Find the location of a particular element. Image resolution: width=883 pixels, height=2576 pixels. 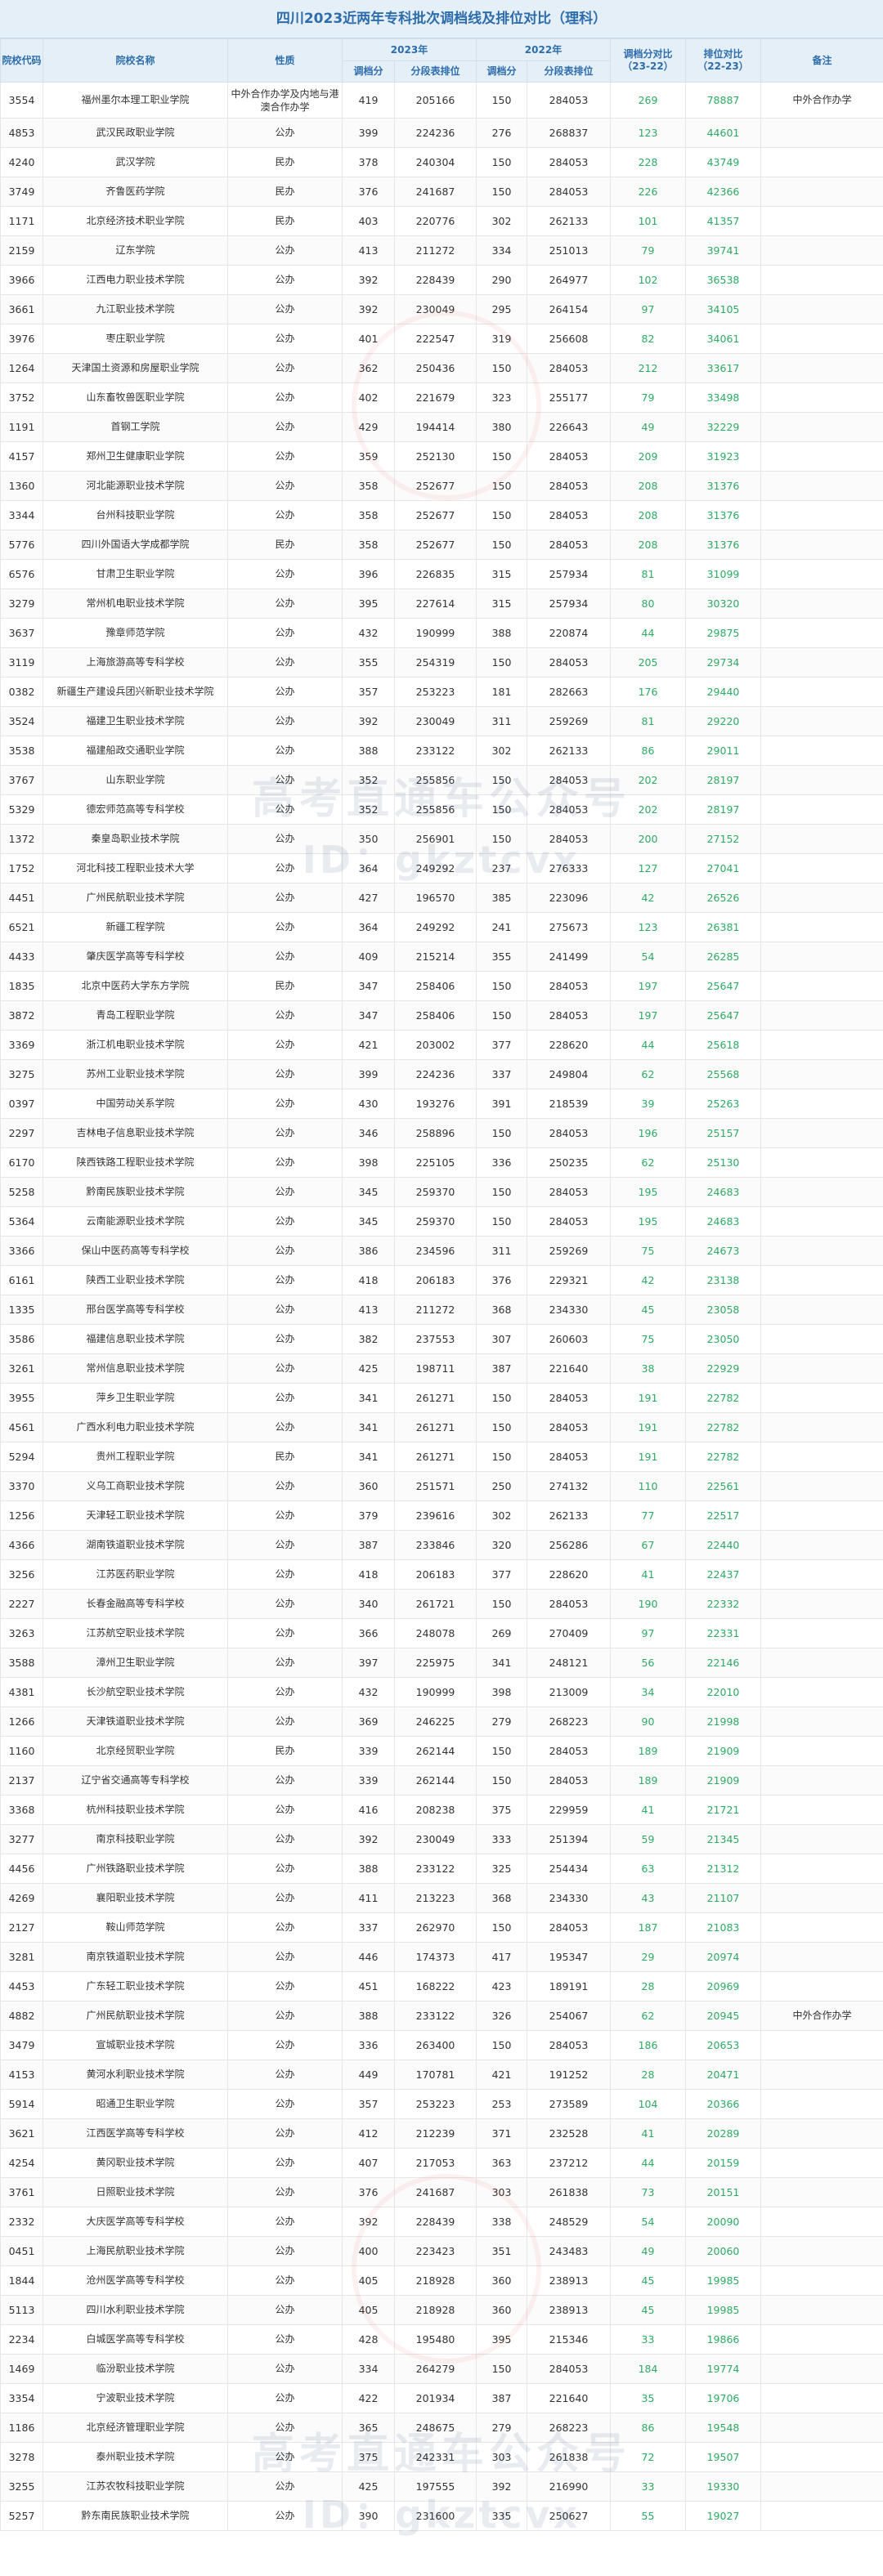

cell-name: 江苏医药职业学院 is located at coordinates (135, 1574).